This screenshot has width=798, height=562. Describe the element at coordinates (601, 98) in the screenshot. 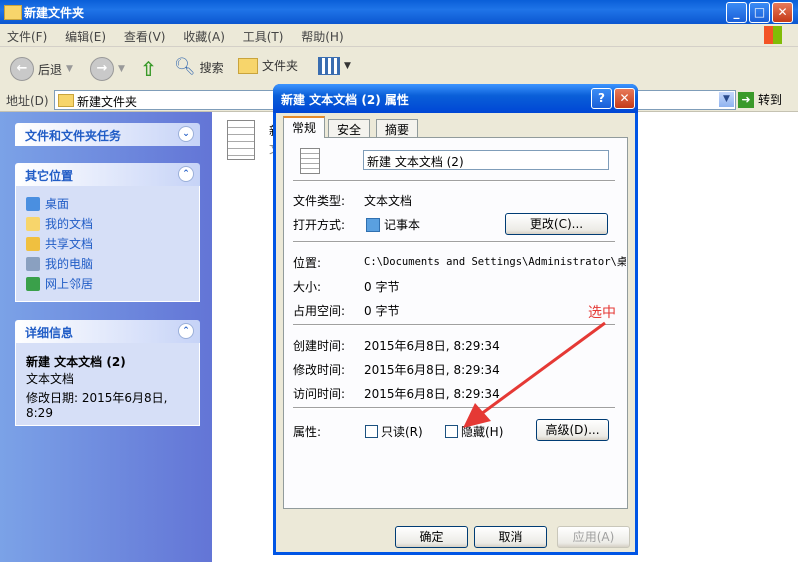

I see `help-button: ?` at that location.